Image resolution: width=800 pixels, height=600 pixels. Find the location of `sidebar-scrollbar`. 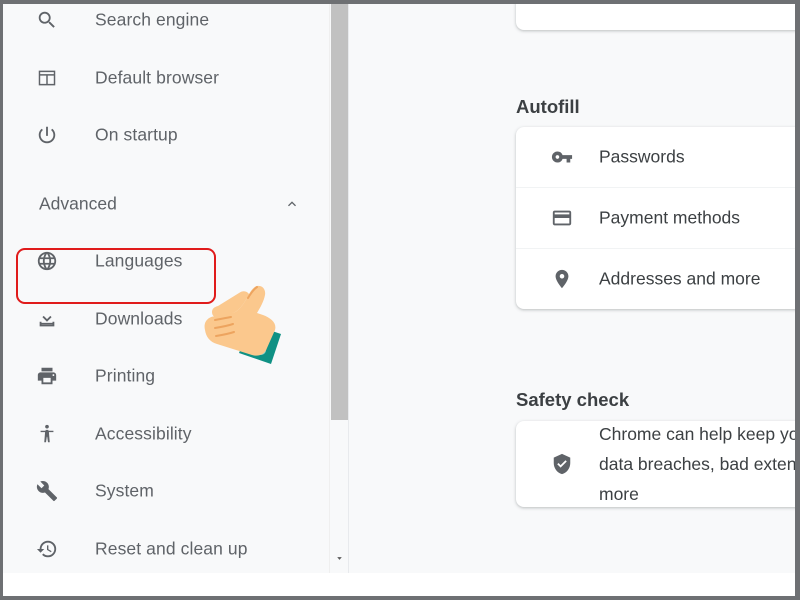

sidebar-scrollbar is located at coordinates (338, 288).